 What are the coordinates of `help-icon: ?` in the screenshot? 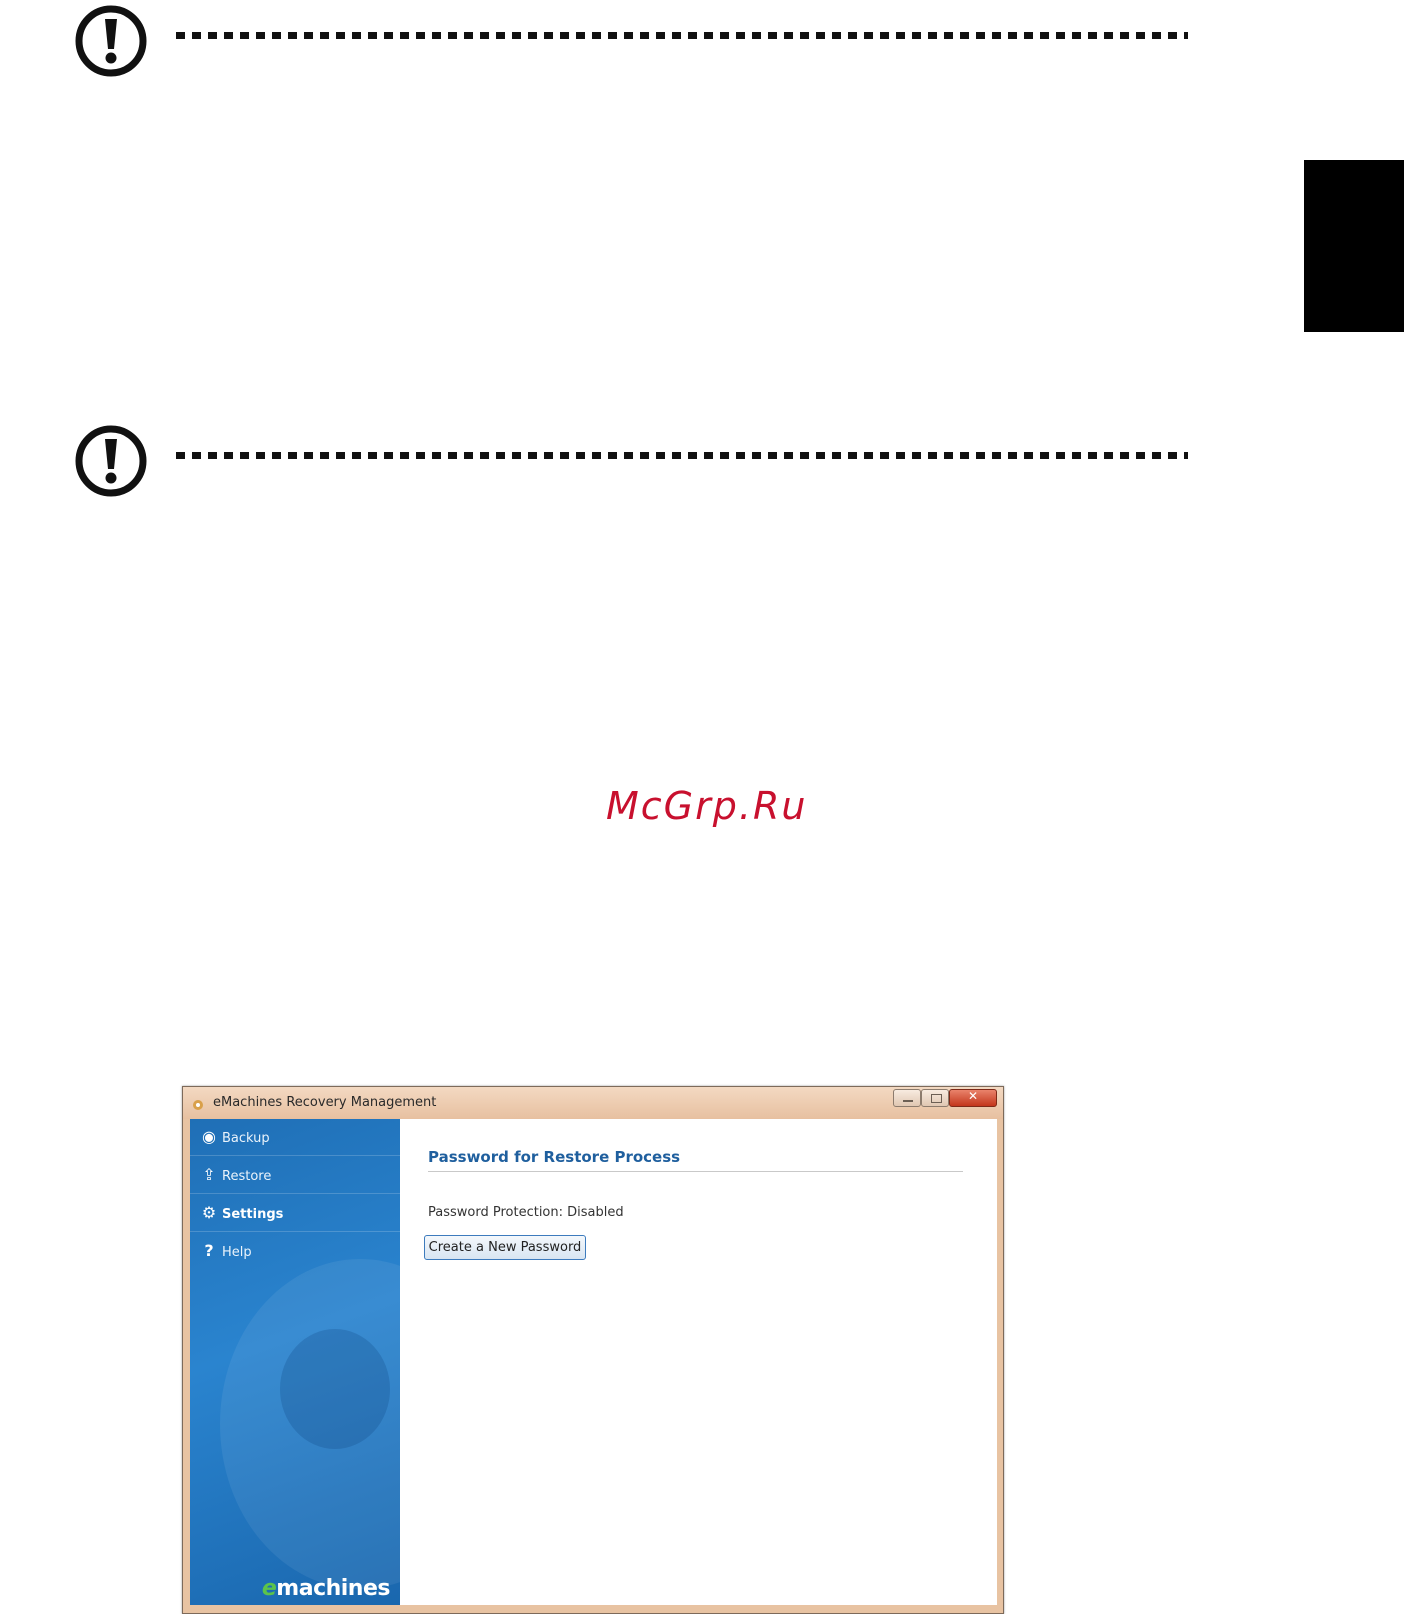 It's located at (209, 1250).